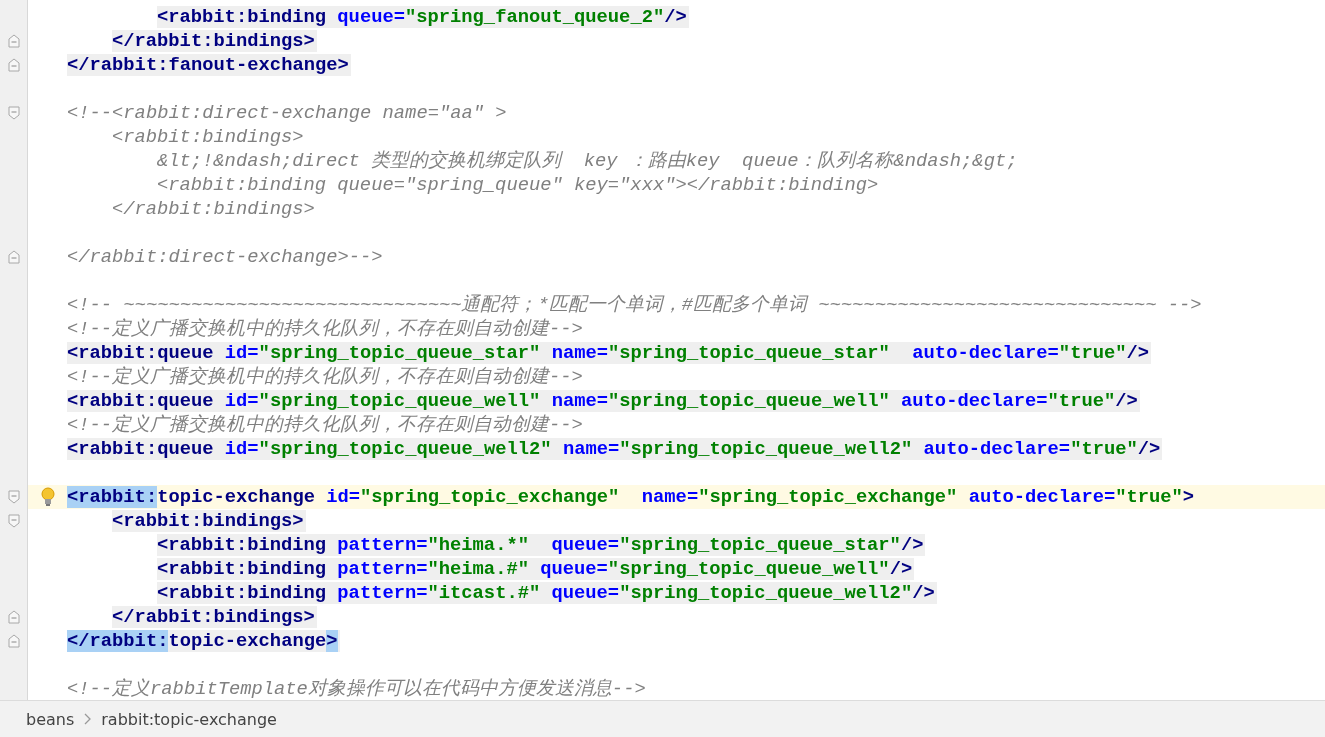  What do you see at coordinates (631, 497) in the screenshot?
I see `code-line: <rabbit:topic-exchange id="spring_topic_exchange" name="spring_topic_exchange" auto-declare="true">` at bounding box center [631, 497].